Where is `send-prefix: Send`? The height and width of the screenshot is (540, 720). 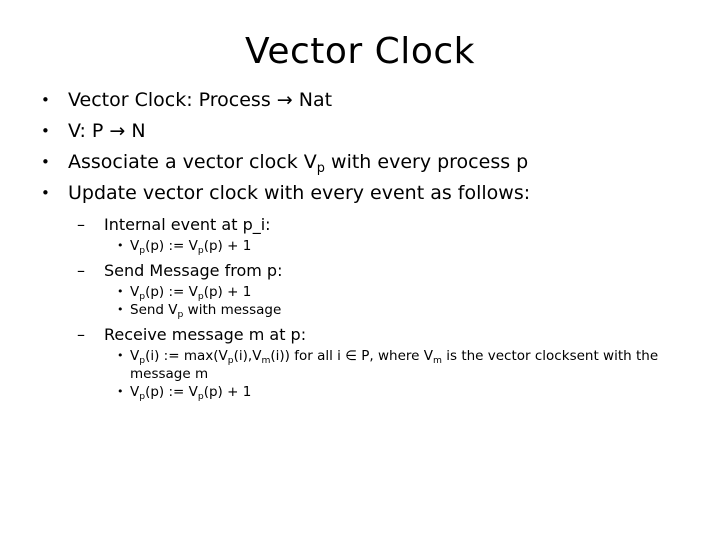
send-prefix: Send is located at coordinates (149, 310).